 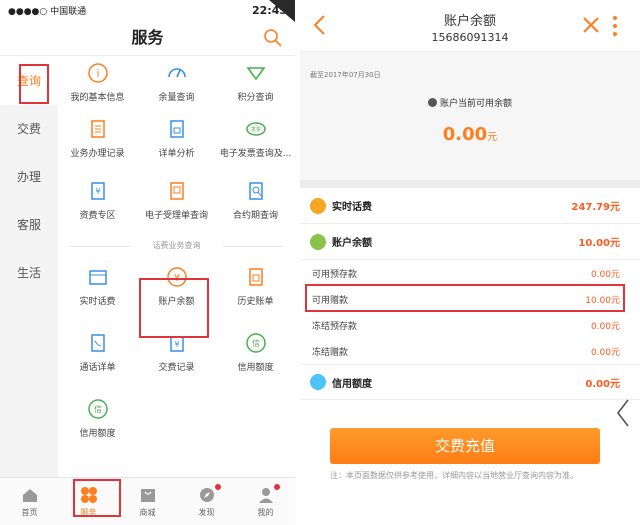 I want to click on grid-item-label: 电子受理单查询, so click(x=176, y=215).